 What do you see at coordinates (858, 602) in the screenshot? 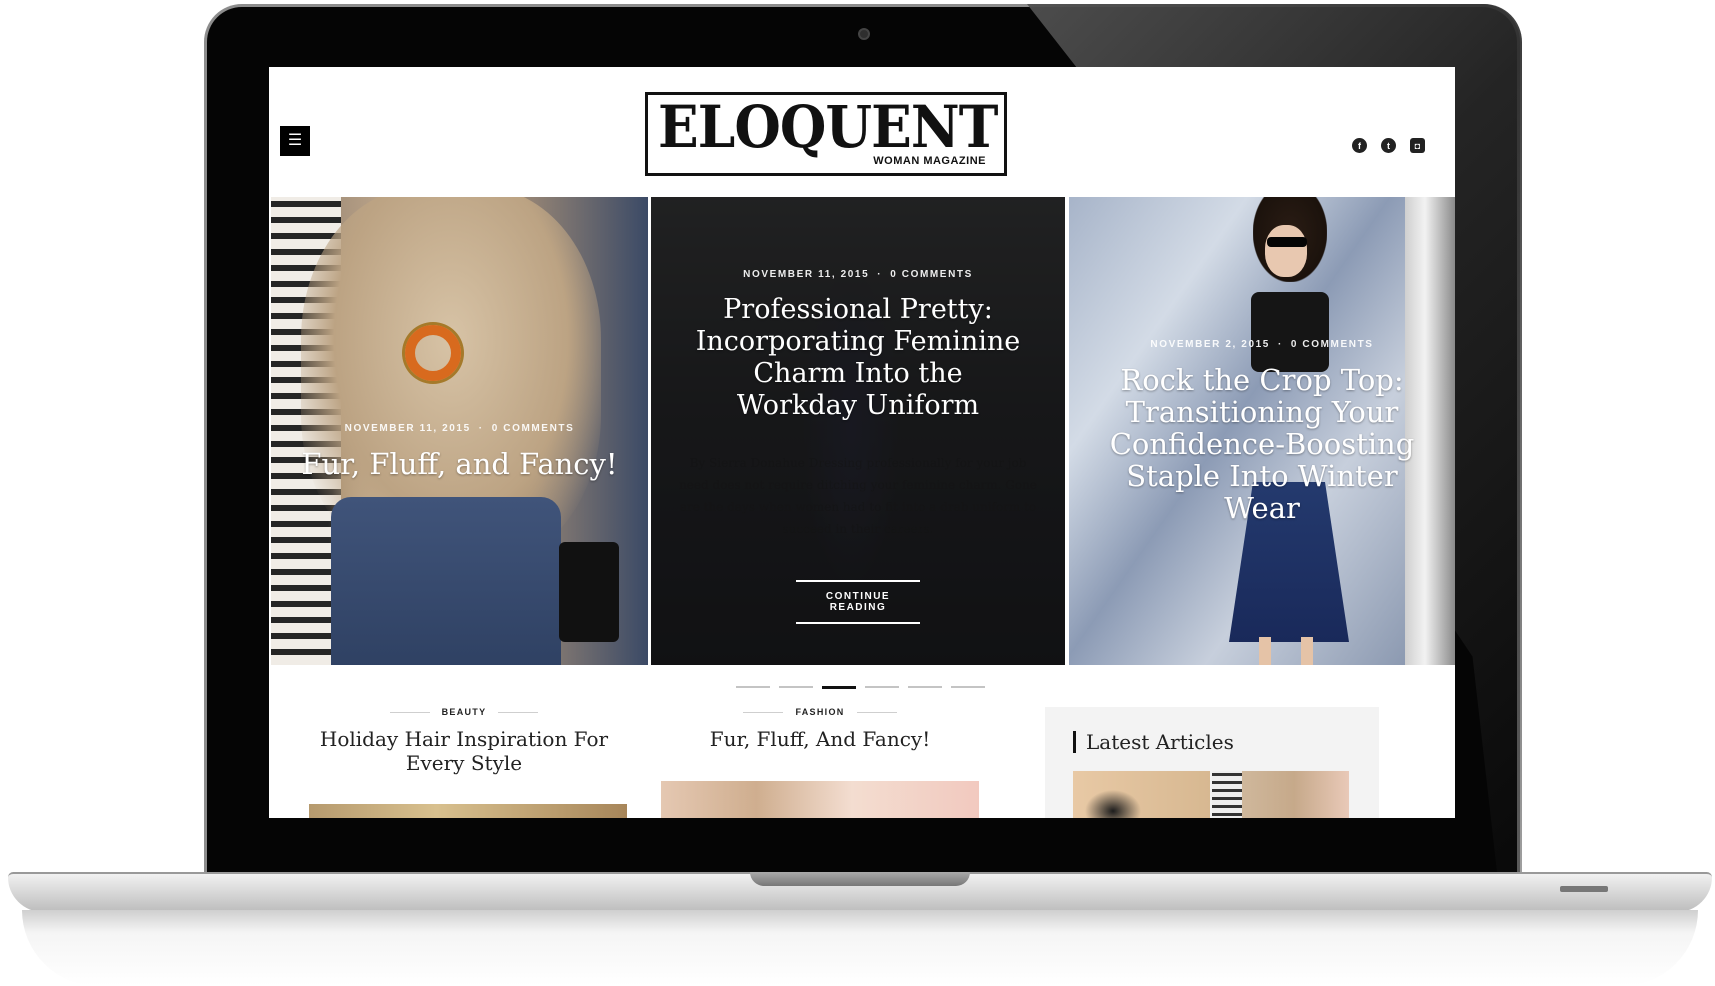
I see `continue-reading-button: CONTINUE READING` at bounding box center [858, 602].